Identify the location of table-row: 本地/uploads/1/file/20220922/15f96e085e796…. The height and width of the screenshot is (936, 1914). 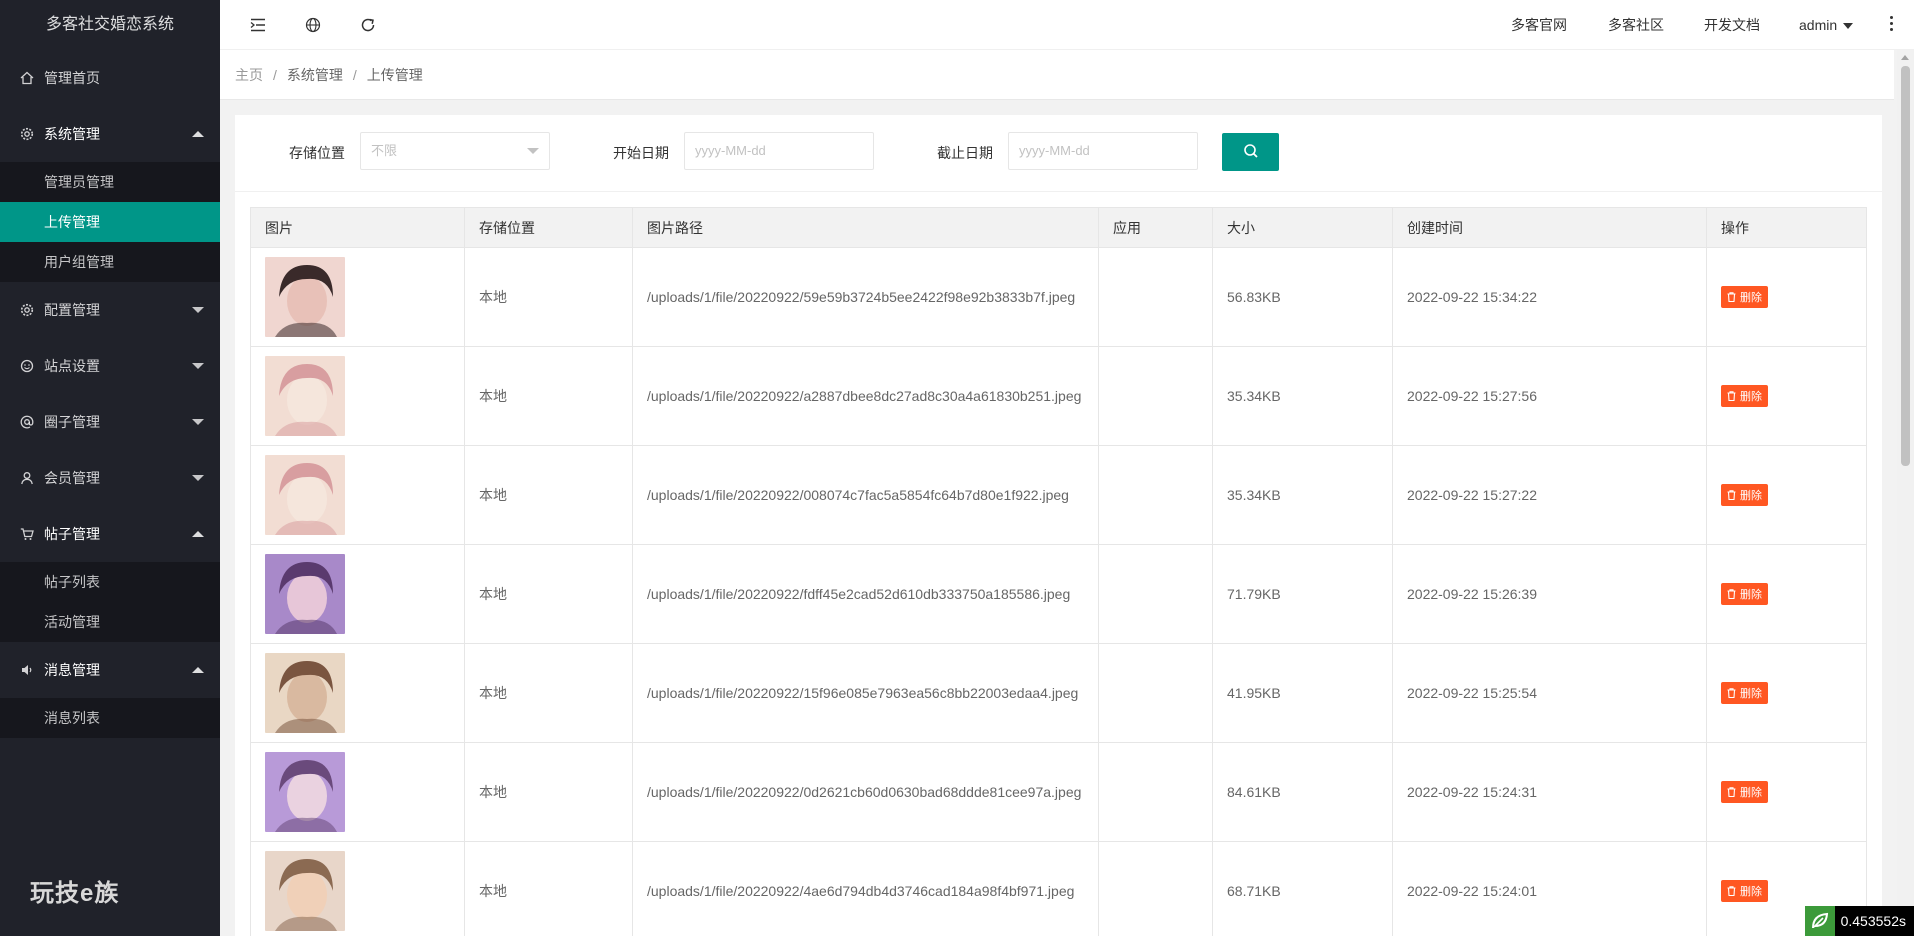
(1058, 693).